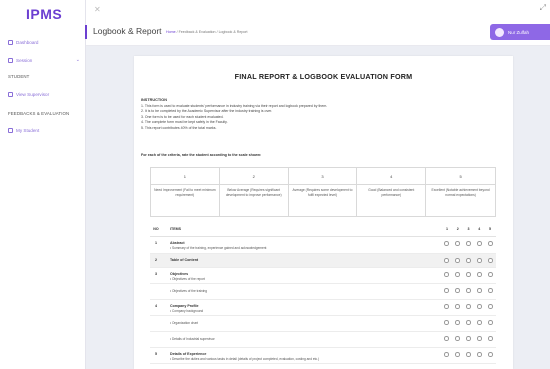  What do you see at coordinates (127, 31) in the screenshot?
I see `page-title: Logbook & Report` at bounding box center [127, 31].